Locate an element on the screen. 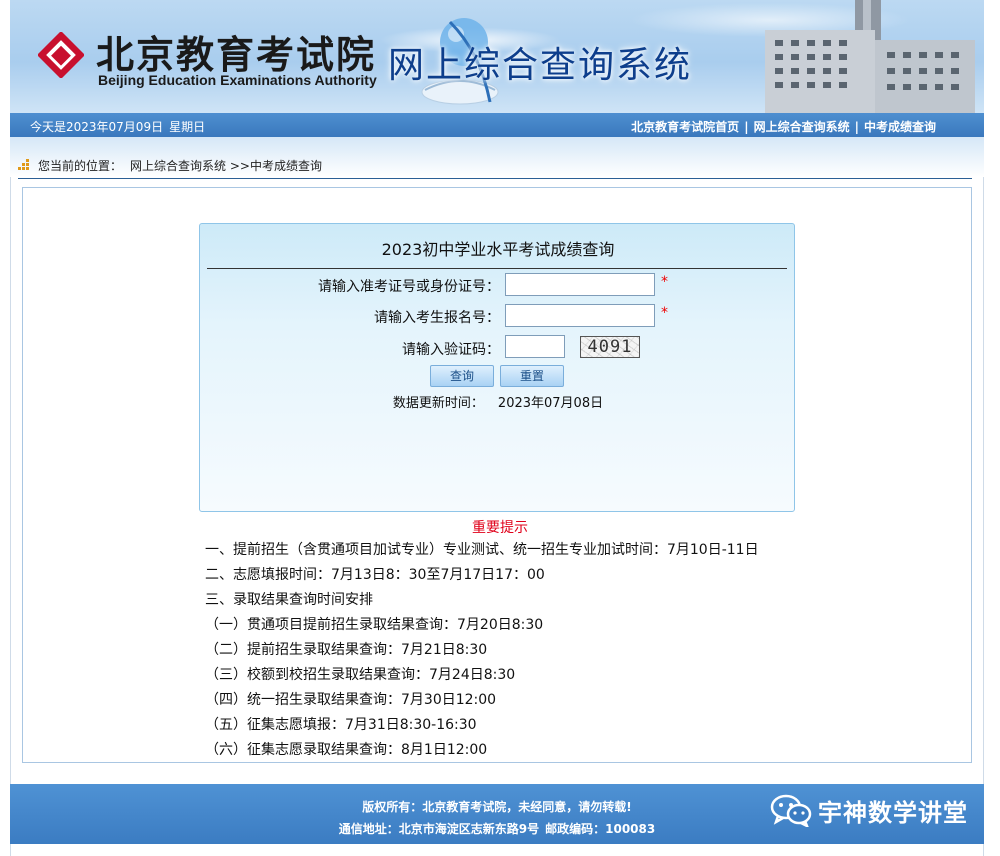  system-title: 网上综合查询系统 is located at coordinates (540, 65).